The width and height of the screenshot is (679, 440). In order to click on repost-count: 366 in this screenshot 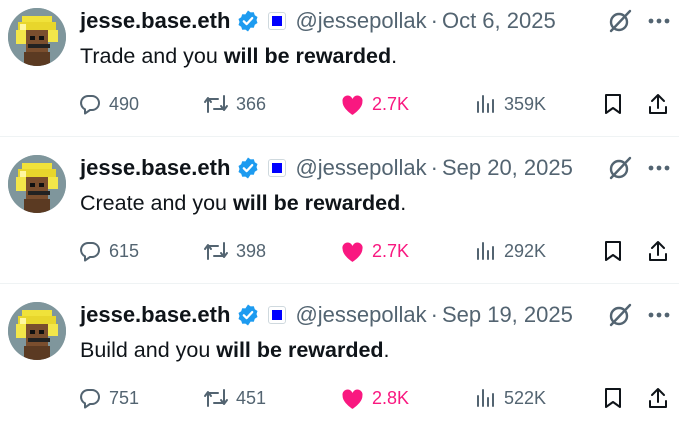, I will do `click(251, 103)`.